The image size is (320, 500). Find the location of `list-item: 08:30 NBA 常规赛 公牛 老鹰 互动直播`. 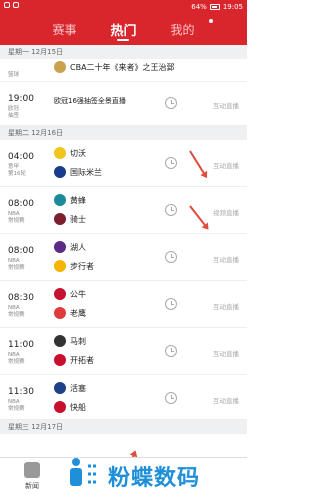

list-item: 08:30 NBA 常规赛 公牛 老鹰 互动直播 is located at coordinates (123, 304).